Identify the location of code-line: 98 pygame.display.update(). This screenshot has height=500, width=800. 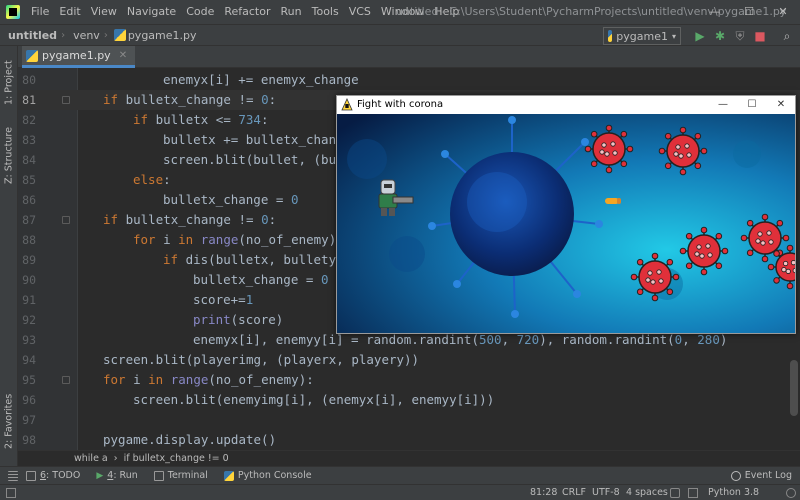
(409, 440).